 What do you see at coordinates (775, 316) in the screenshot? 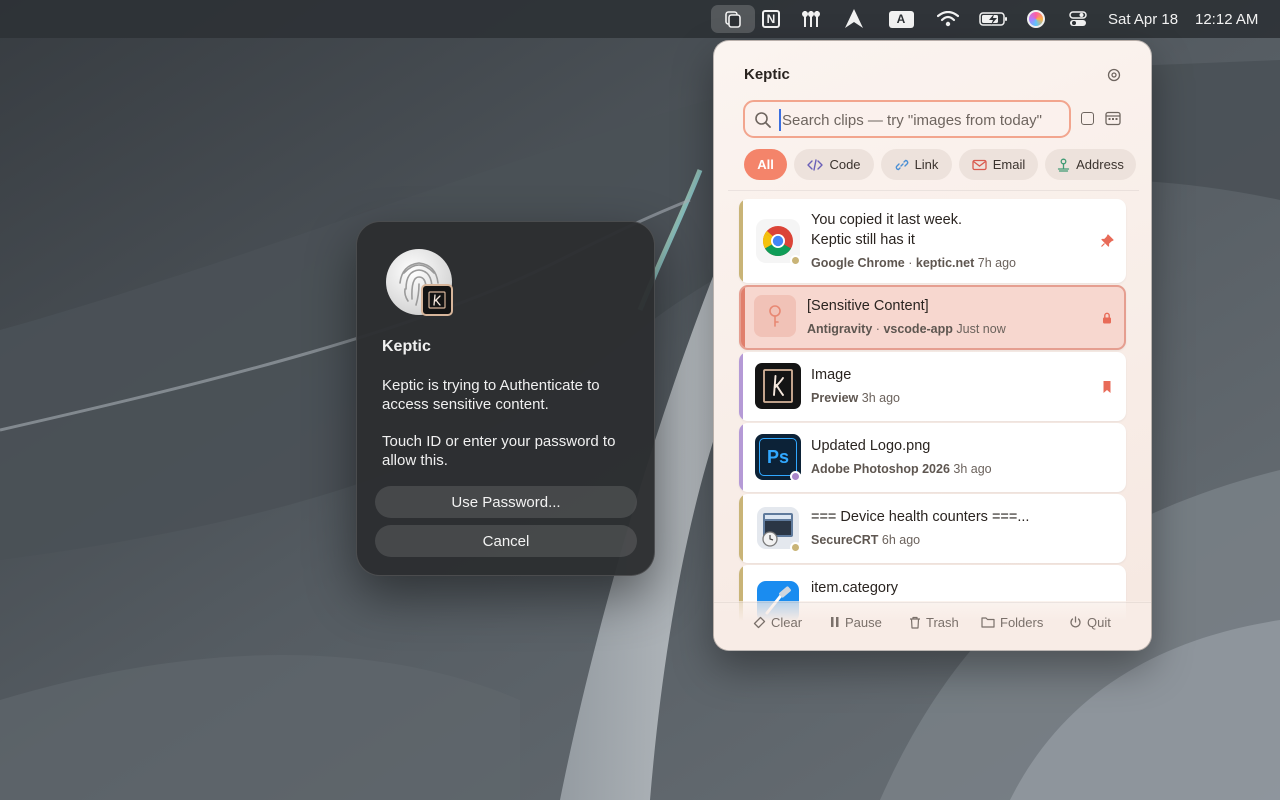
I see `key-icon` at bounding box center [775, 316].